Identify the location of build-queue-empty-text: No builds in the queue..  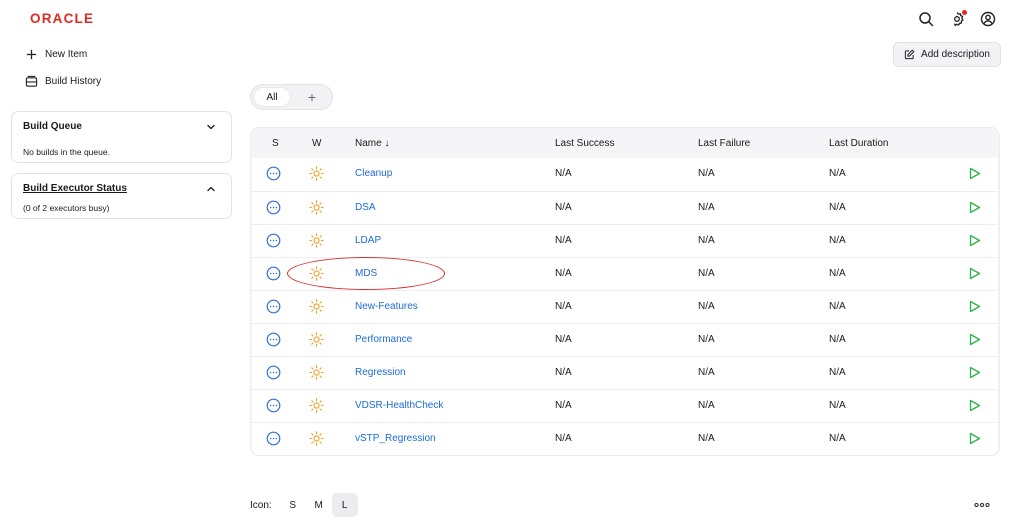
(66, 152).